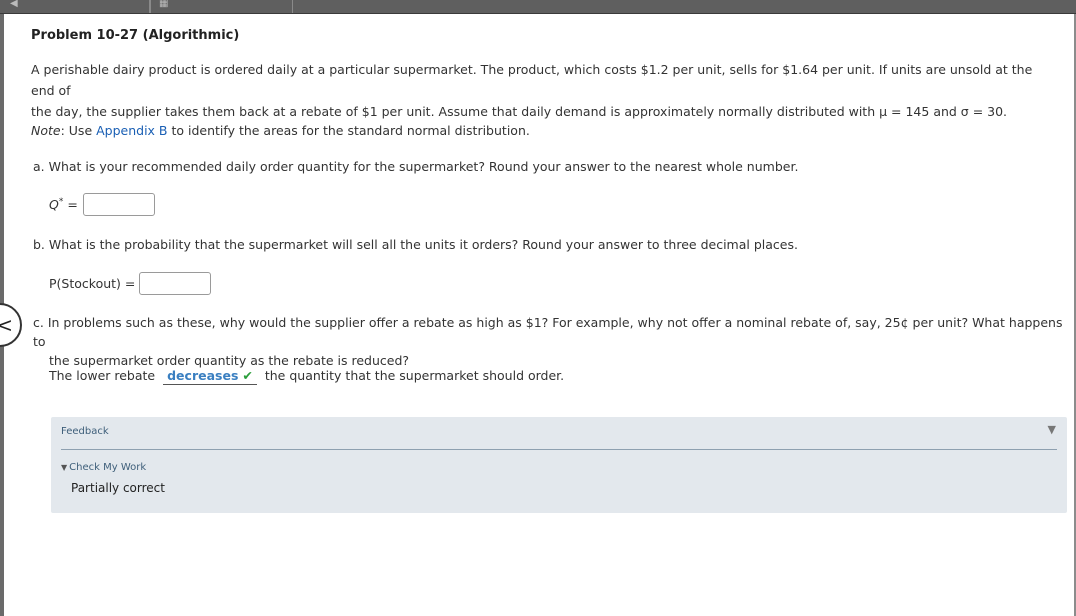  Describe the element at coordinates (119, 204) in the screenshot. I see `q-star-input` at that location.